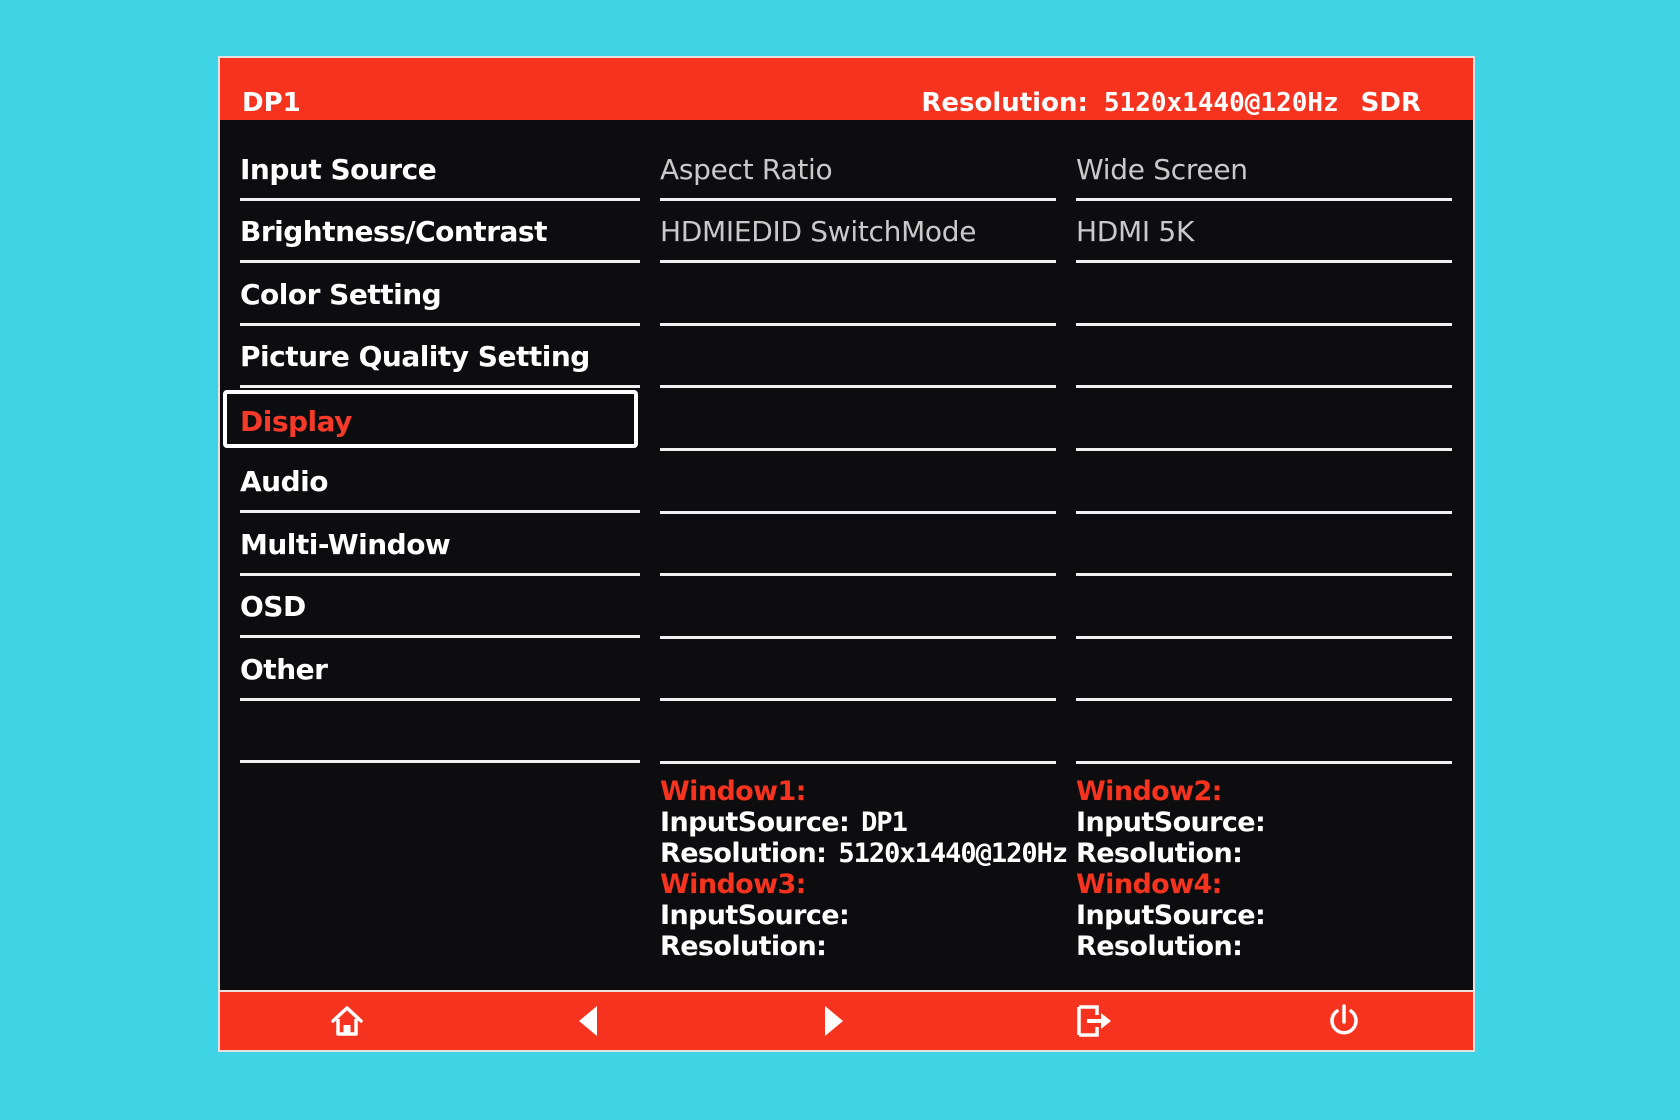 The image size is (1680, 1120). What do you see at coordinates (1135, 232) in the screenshot?
I see `submenu-item-value: HDMI 5K` at bounding box center [1135, 232].